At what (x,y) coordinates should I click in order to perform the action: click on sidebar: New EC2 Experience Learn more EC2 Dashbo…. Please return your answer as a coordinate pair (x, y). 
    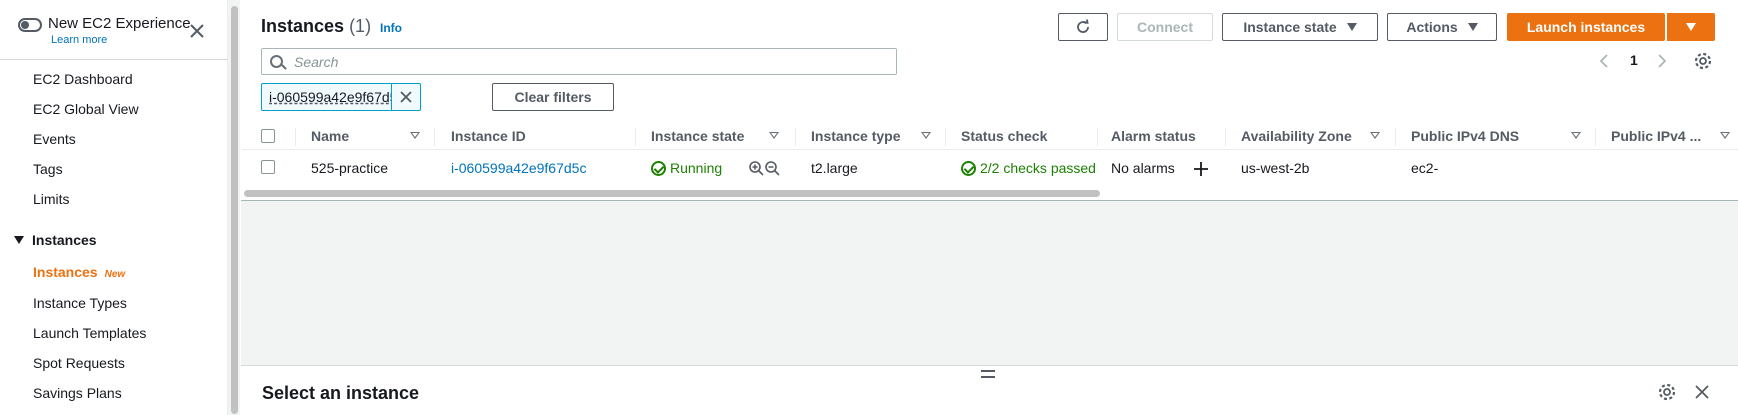
    Looking at the image, I should click on (114, 207).